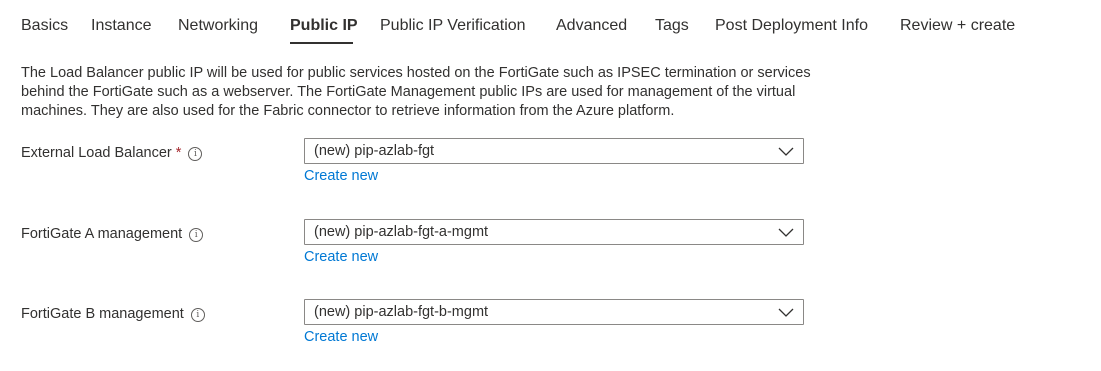 Image resolution: width=1101 pixels, height=371 pixels. What do you see at coordinates (102, 314) in the screenshot?
I see `field-label-text: FortiGate B management` at bounding box center [102, 314].